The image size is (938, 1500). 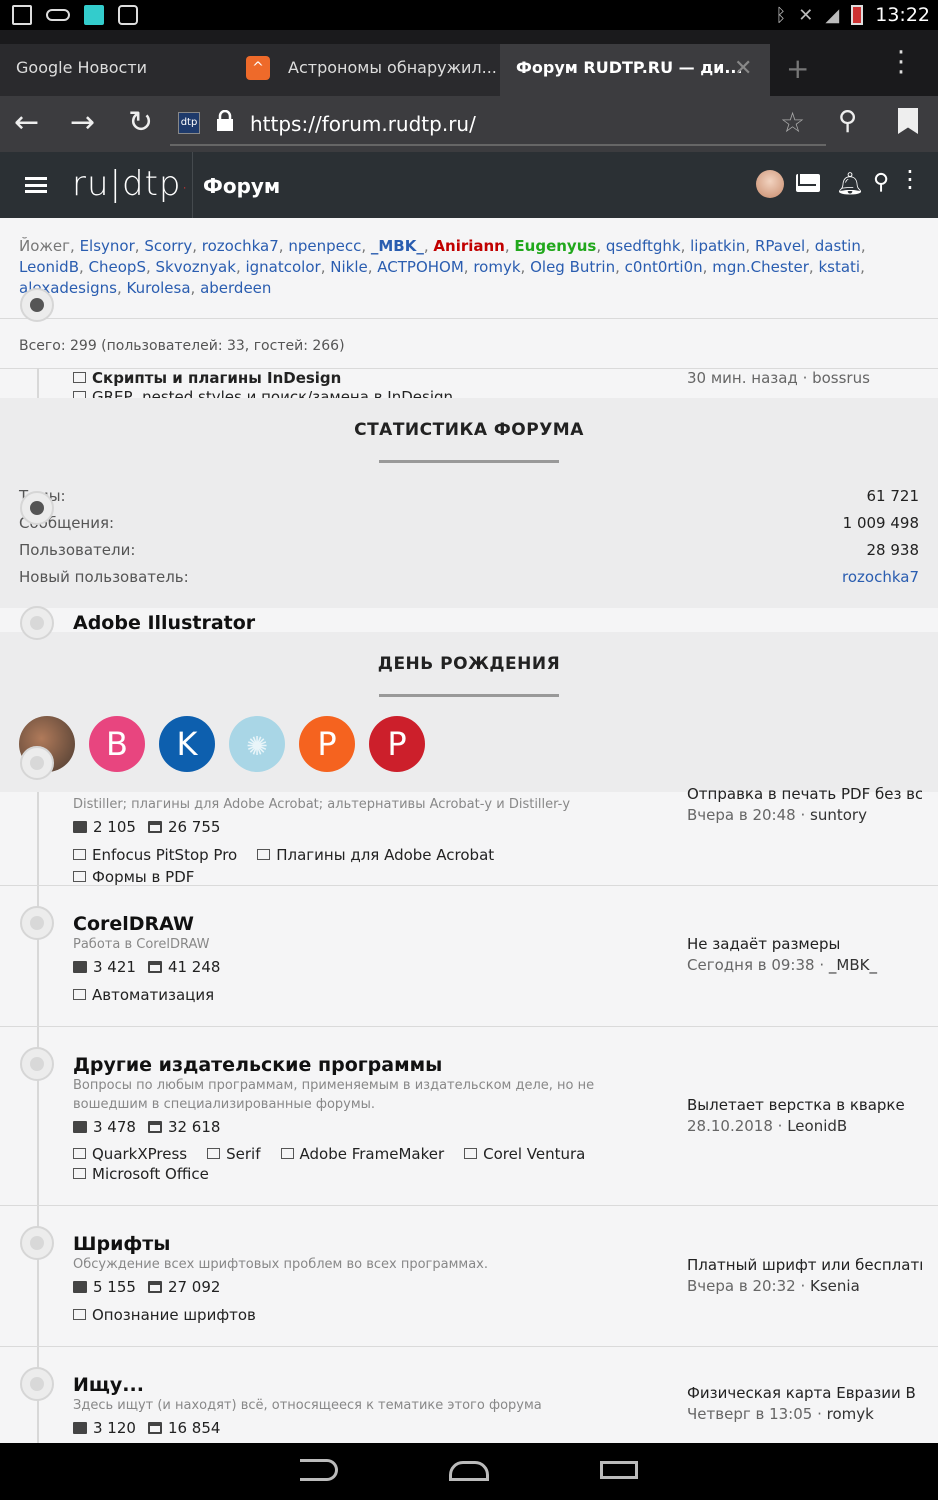 What do you see at coordinates (664, 267) in the screenshot?
I see `online-user-link: c0nt0rti0n` at bounding box center [664, 267].